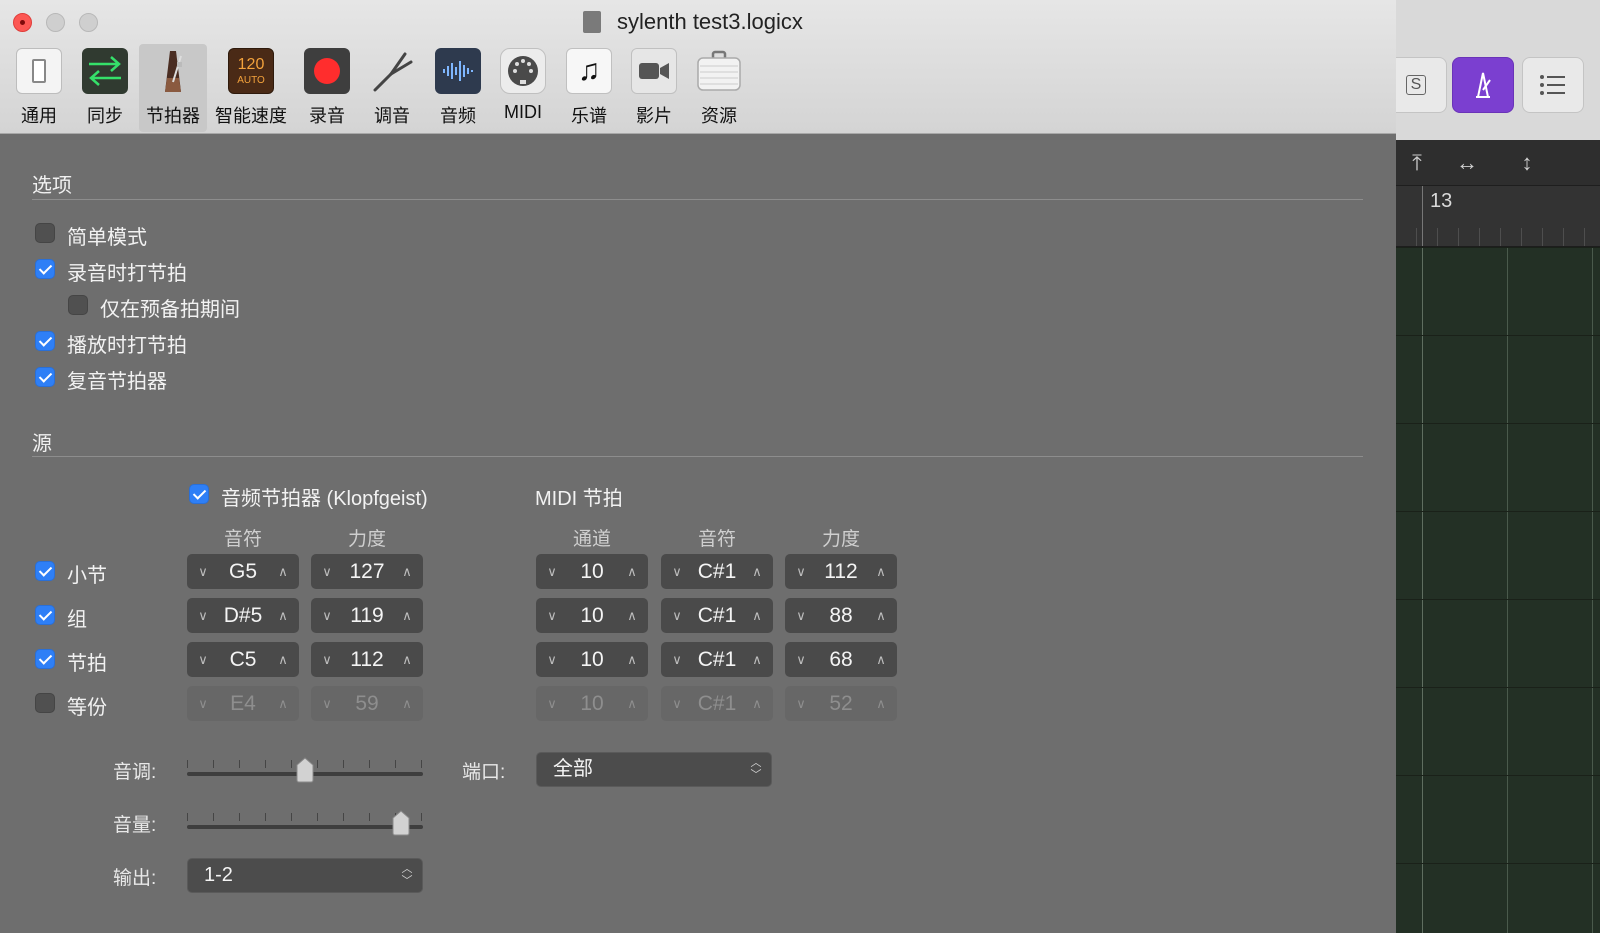 Image resolution: width=1600 pixels, height=933 pixels. Describe the element at coordinates (367, 571) in the screenshot. I see `bar-audio-velocity-stepper: ∨ 127 ∧` at that location.